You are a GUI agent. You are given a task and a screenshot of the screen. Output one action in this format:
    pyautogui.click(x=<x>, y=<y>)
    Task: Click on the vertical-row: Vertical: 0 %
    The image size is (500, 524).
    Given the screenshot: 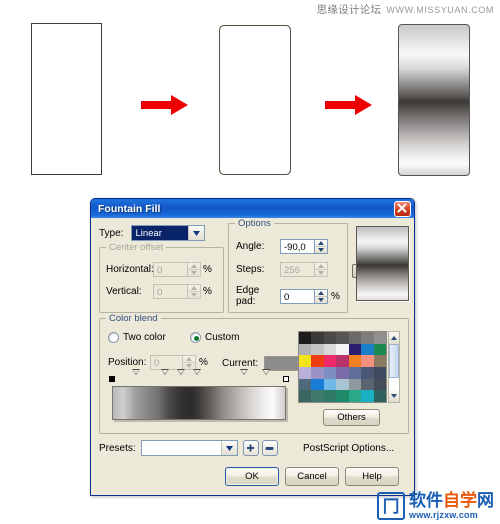 What is the action you would take?
    pyautogui.click(x=159, y=291)
    